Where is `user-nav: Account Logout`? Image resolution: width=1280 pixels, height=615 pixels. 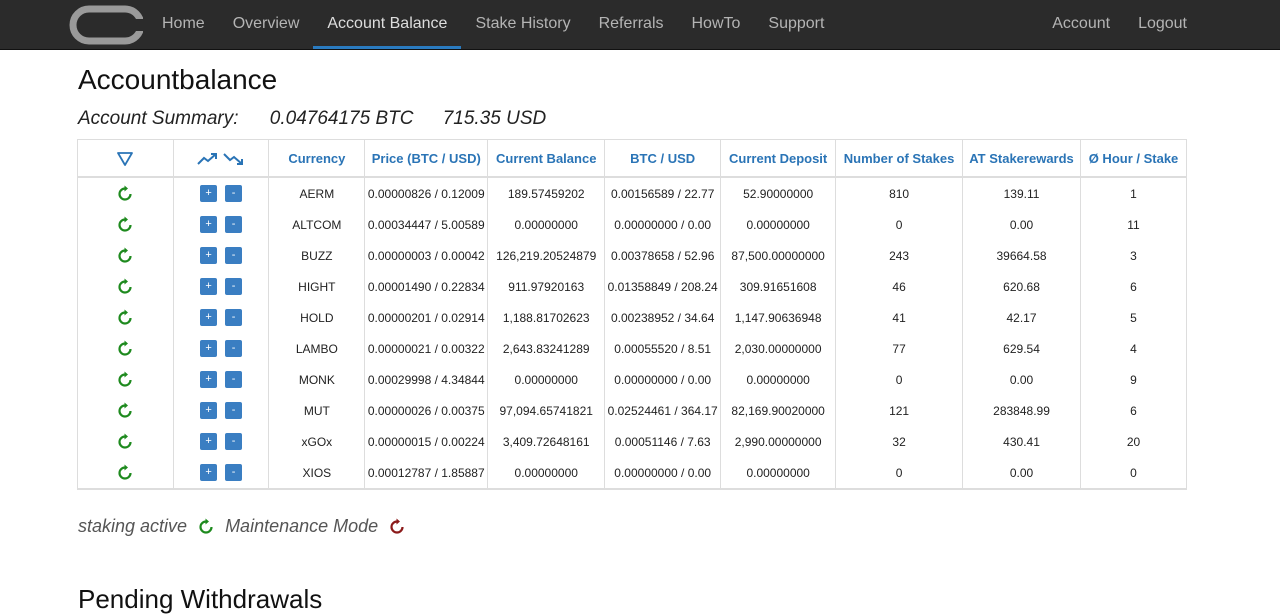
user-nav: Account Logout is located at coordinates (1119, 24).